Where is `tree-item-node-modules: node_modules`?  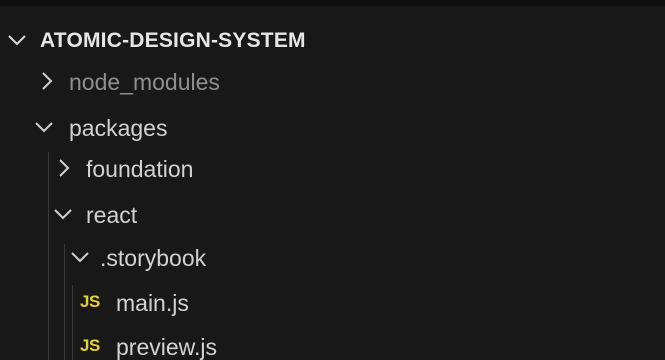 tree-item-node-modules: node_modules is located at coordinates (332, 81).